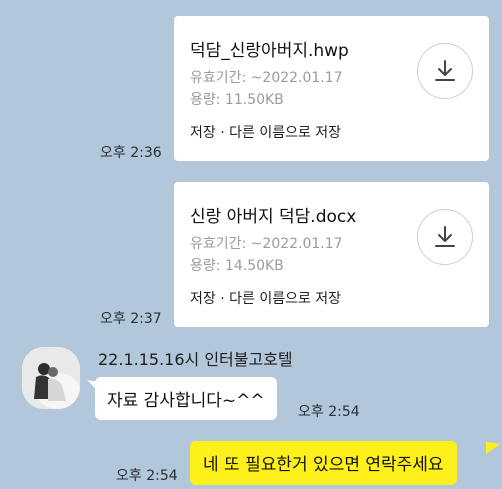 Image resolution: width=502 pixels, height=489 pixels. Describe the element at coordinates (323, 463) in the screenshot. I see `message-bubble-outgoing: 네 또 필요한거 있으면 연락주세요` at that location.